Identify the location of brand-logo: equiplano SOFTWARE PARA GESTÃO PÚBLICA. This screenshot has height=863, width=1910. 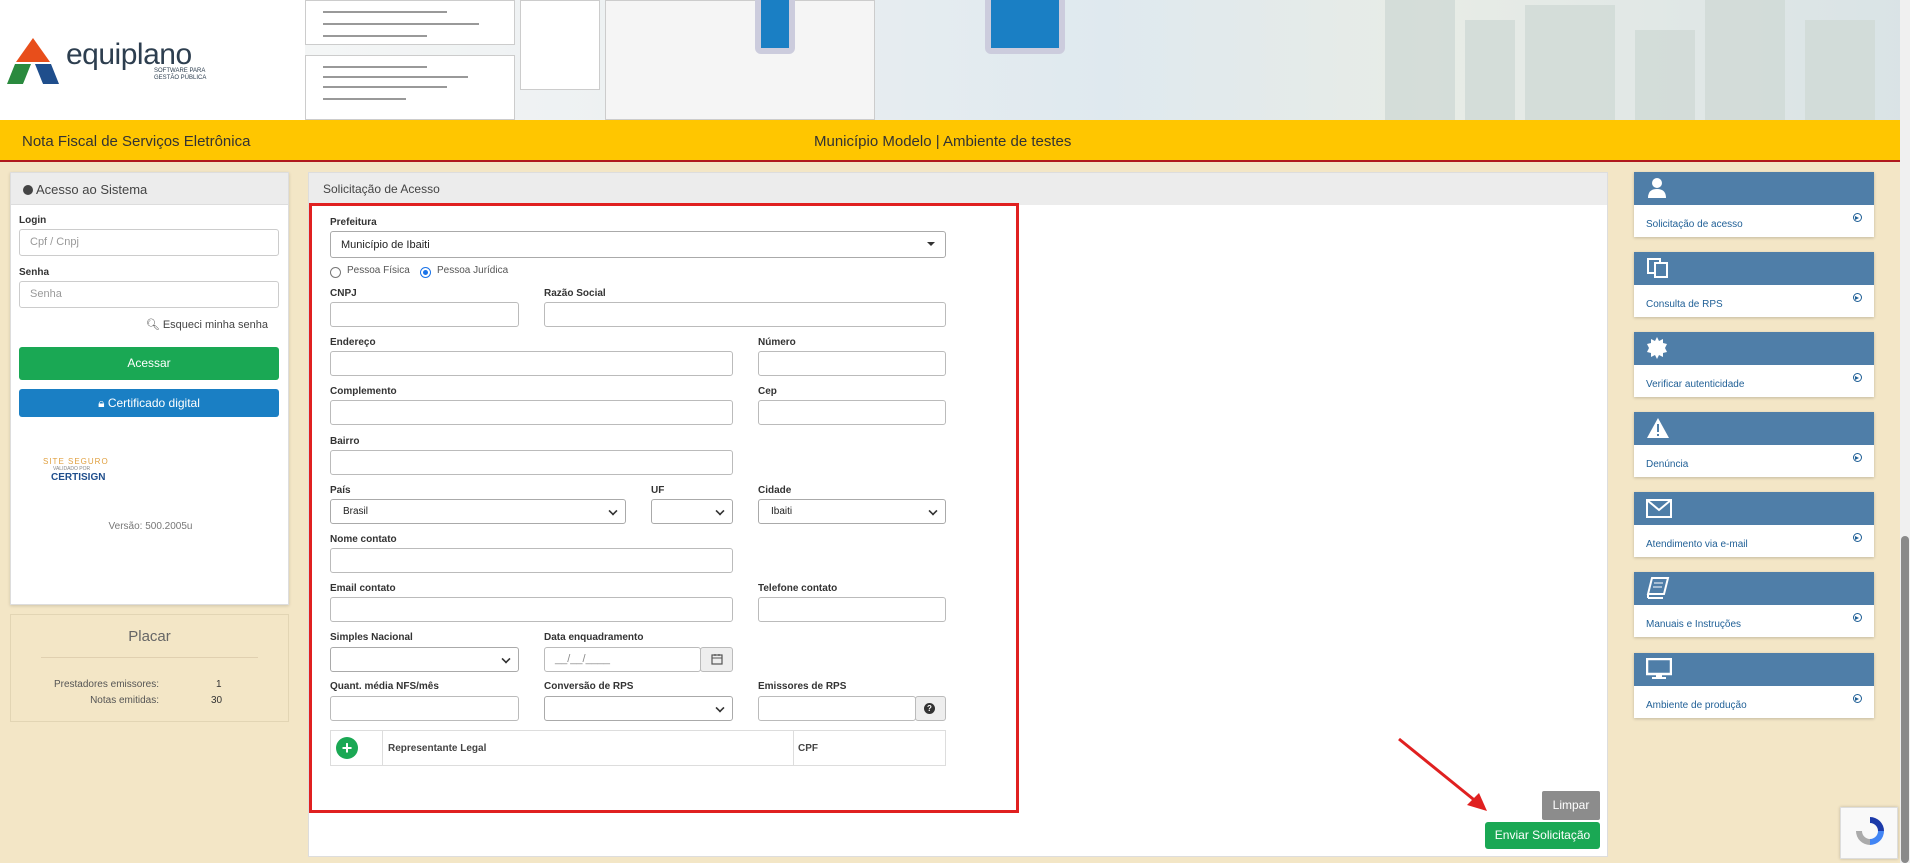
(106, 61).